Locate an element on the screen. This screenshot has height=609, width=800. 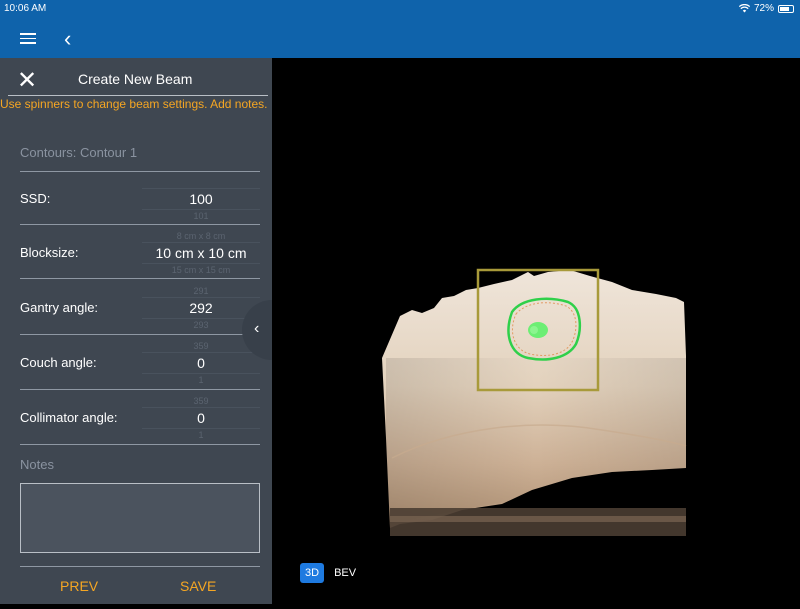
close-icon: ✕ is located at coordinates (27, 80).